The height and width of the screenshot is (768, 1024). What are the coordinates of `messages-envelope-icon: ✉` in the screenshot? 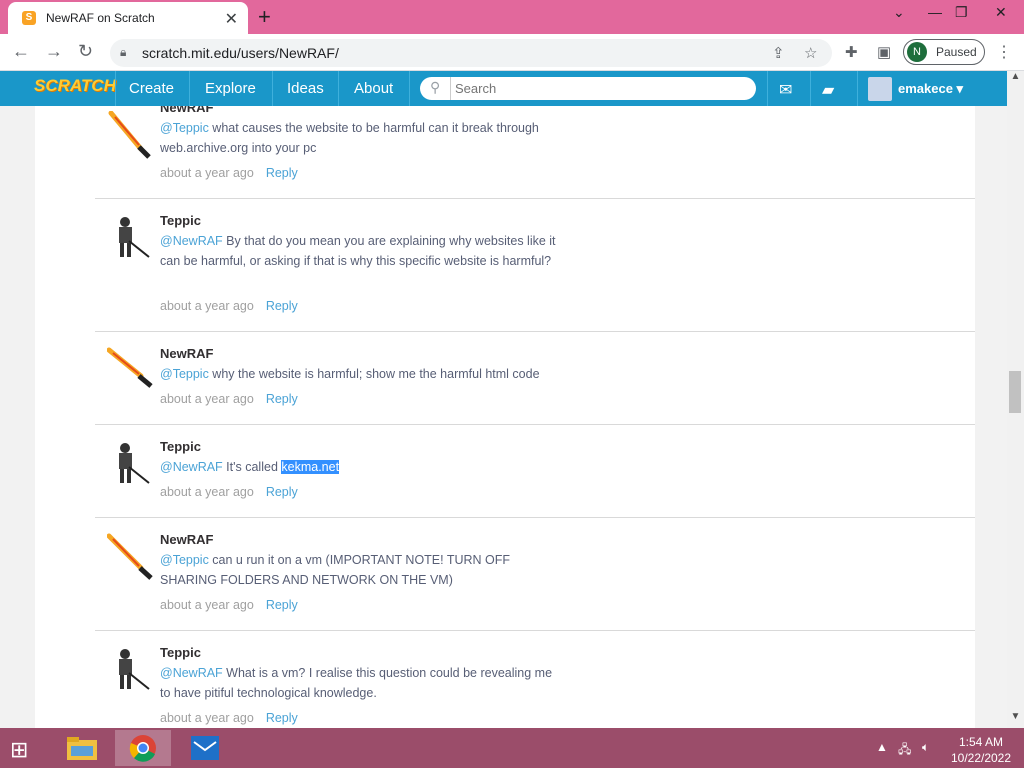 It's located at (785, 90).